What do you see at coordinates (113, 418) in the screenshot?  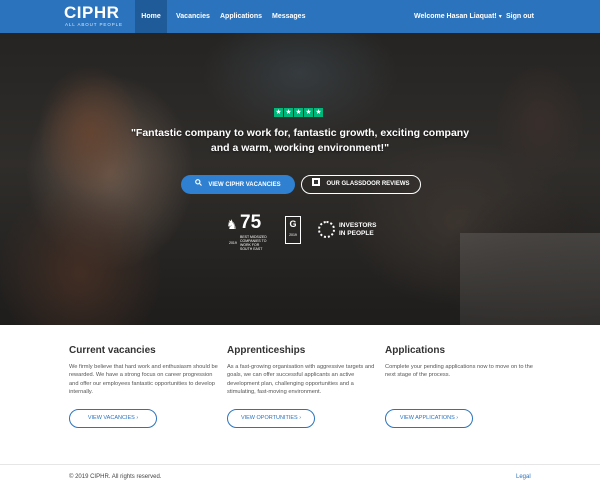 I see `view-vacancies-button: VIEW VACANCIES ›` at bounding box center [113, 418].